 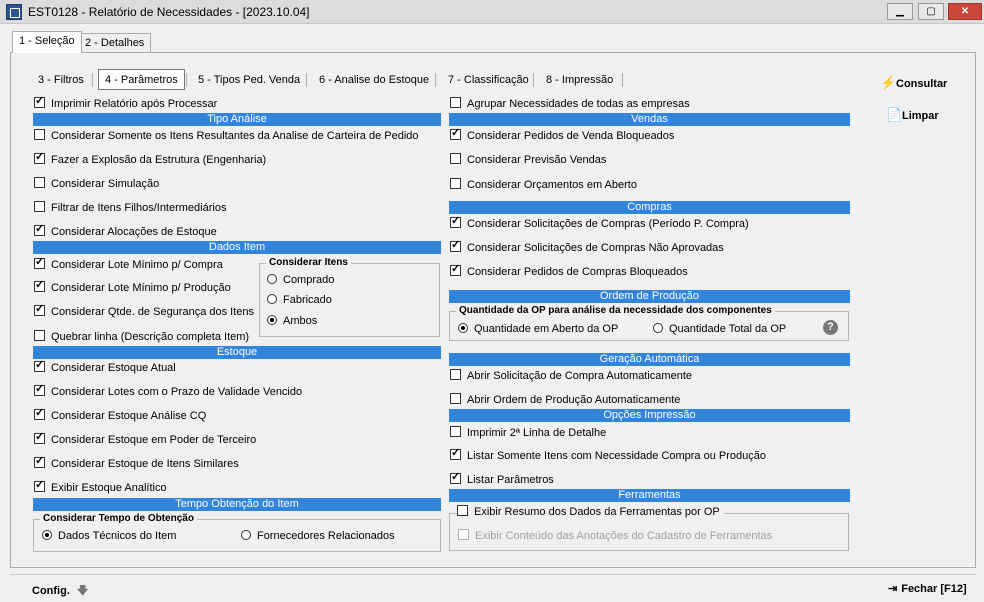 What do you see at coordinates (139, 208) in the screenshot?
I see `checkbox-label: Filtrar de Itens Filhos/Intermediários` at bounding box center [139, 208].